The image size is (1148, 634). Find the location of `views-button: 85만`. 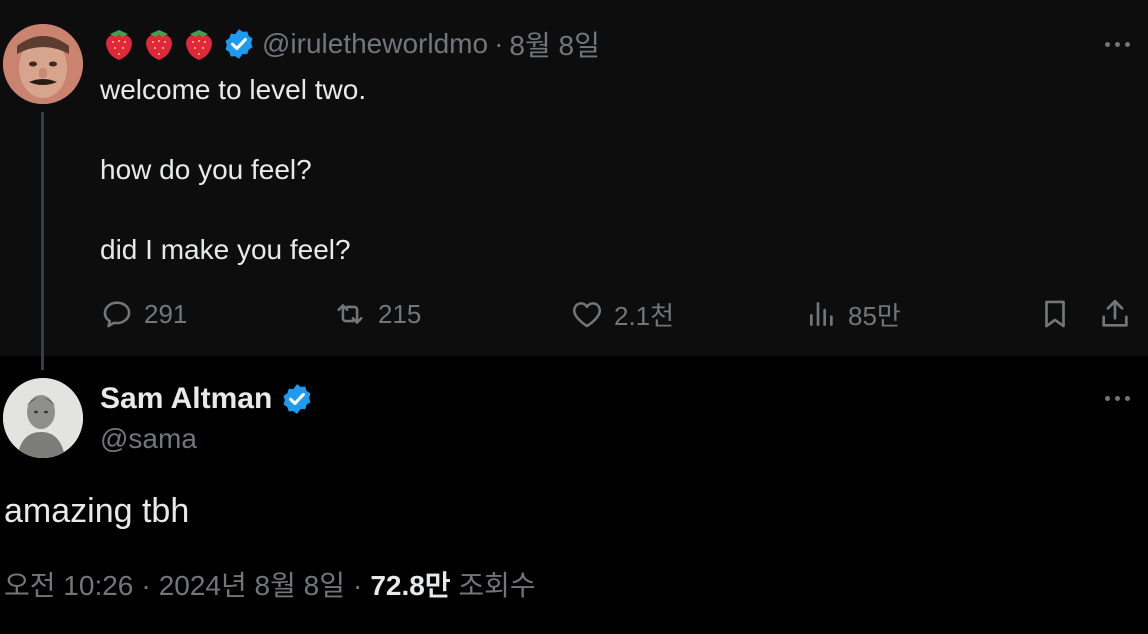

views-button: 85만 is located at coordinates (853, 314).